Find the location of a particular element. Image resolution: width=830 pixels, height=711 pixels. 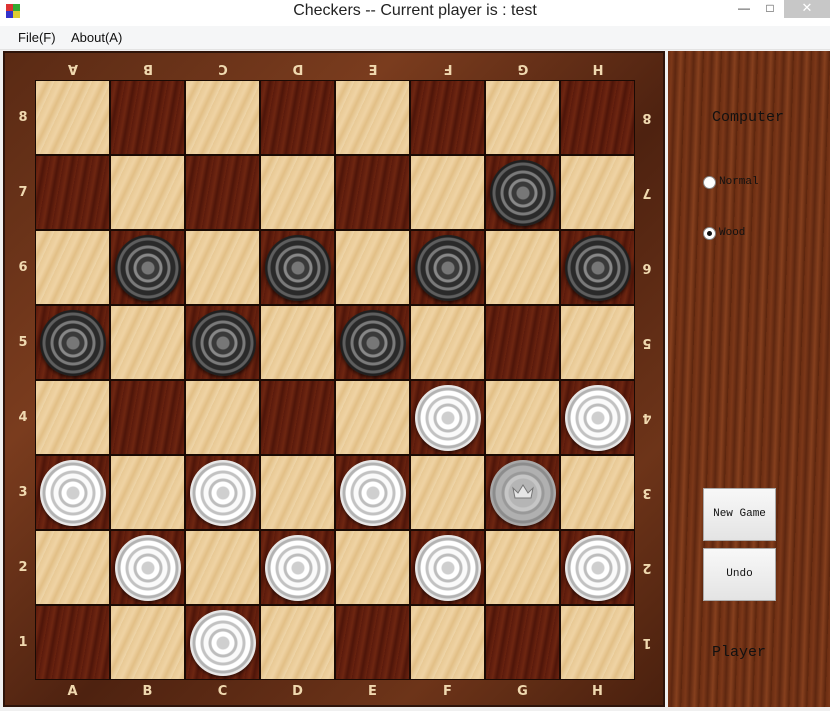

close-button: ✕ is located at coordinates (807, 9).